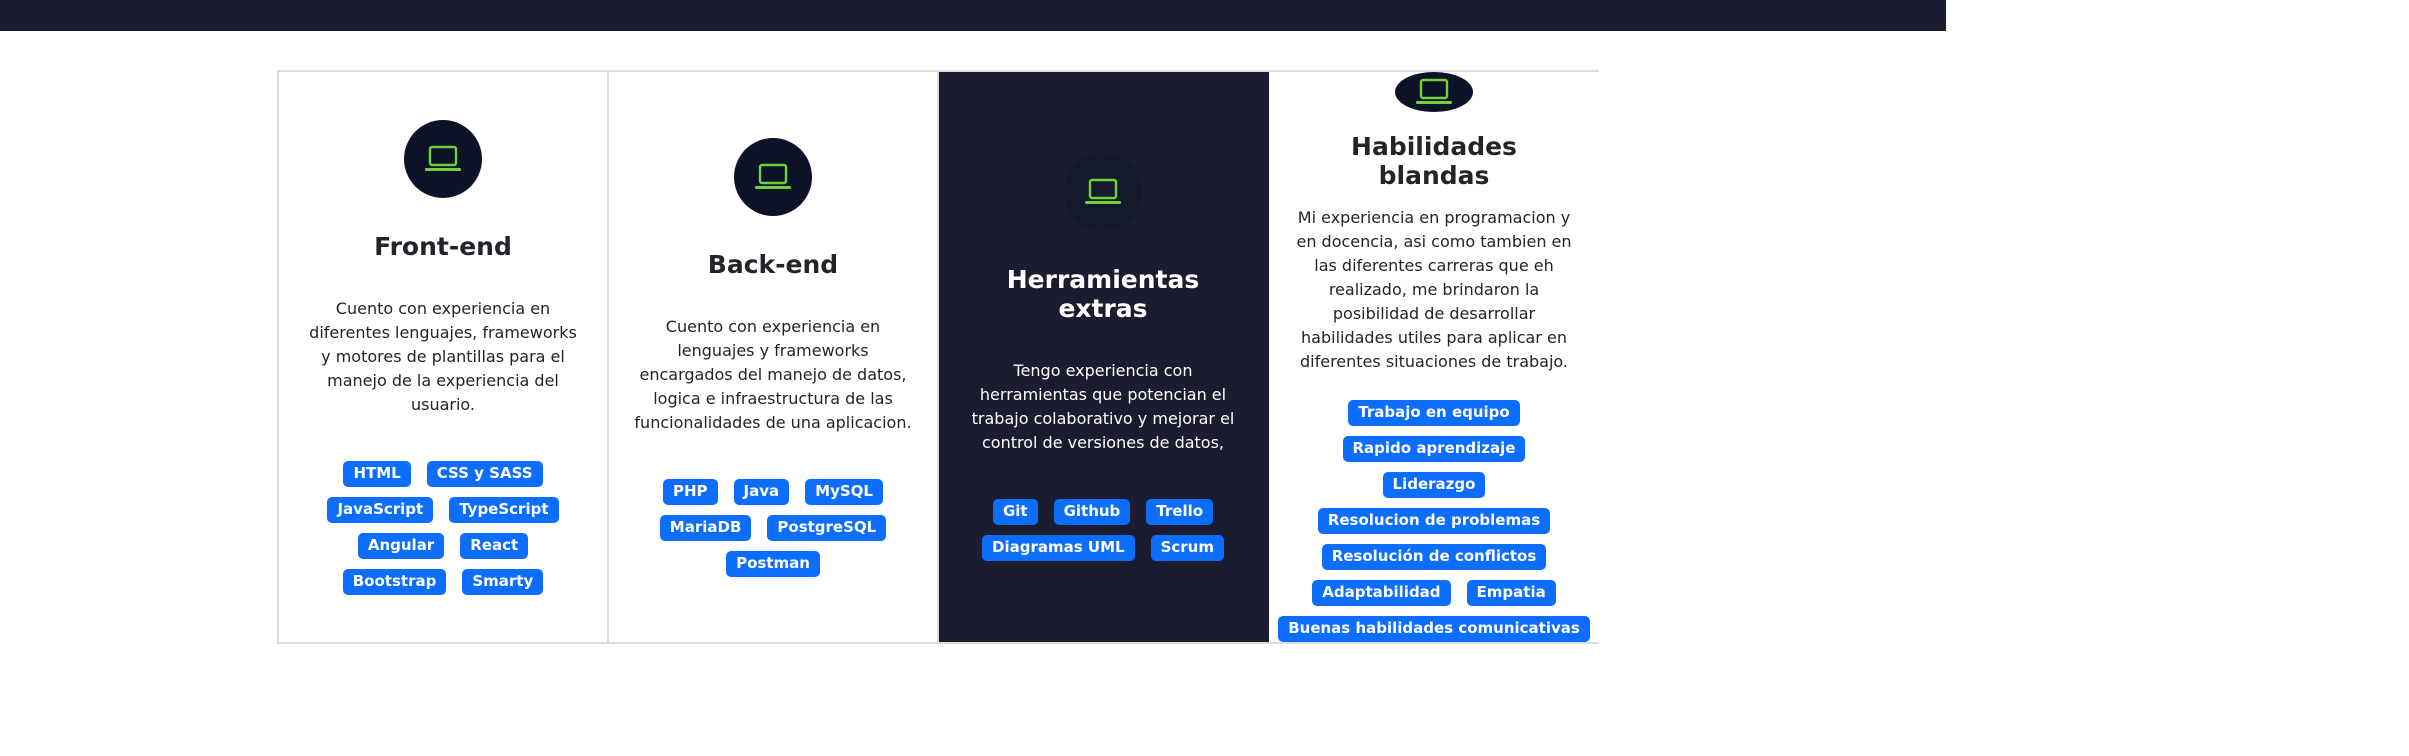  Describe the element at coordinates (1434, 485) in the screenshot. I see `skill-badge: Liderazgo` at that location.